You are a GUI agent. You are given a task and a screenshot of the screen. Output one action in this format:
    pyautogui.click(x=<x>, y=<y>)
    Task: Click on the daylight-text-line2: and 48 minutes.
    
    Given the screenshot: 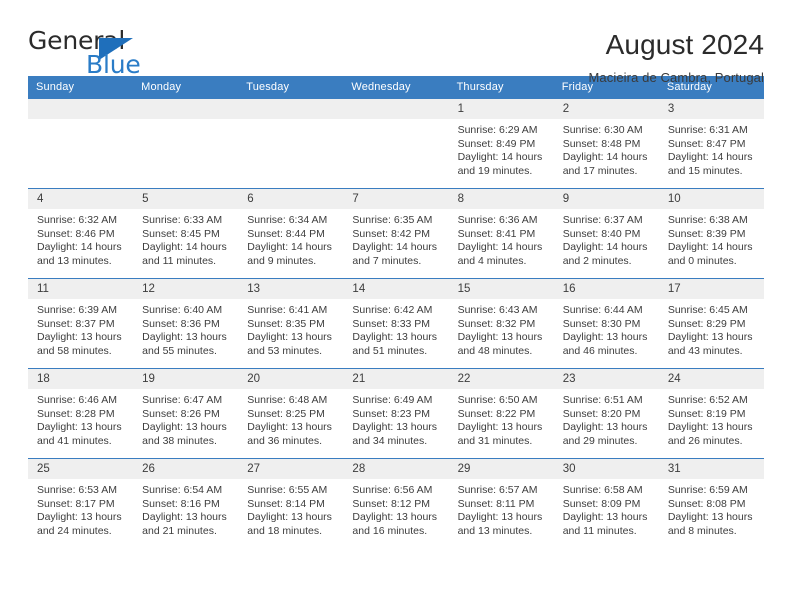 What is the action you would take?
    pyautogui.click(x=495, y=350)
    